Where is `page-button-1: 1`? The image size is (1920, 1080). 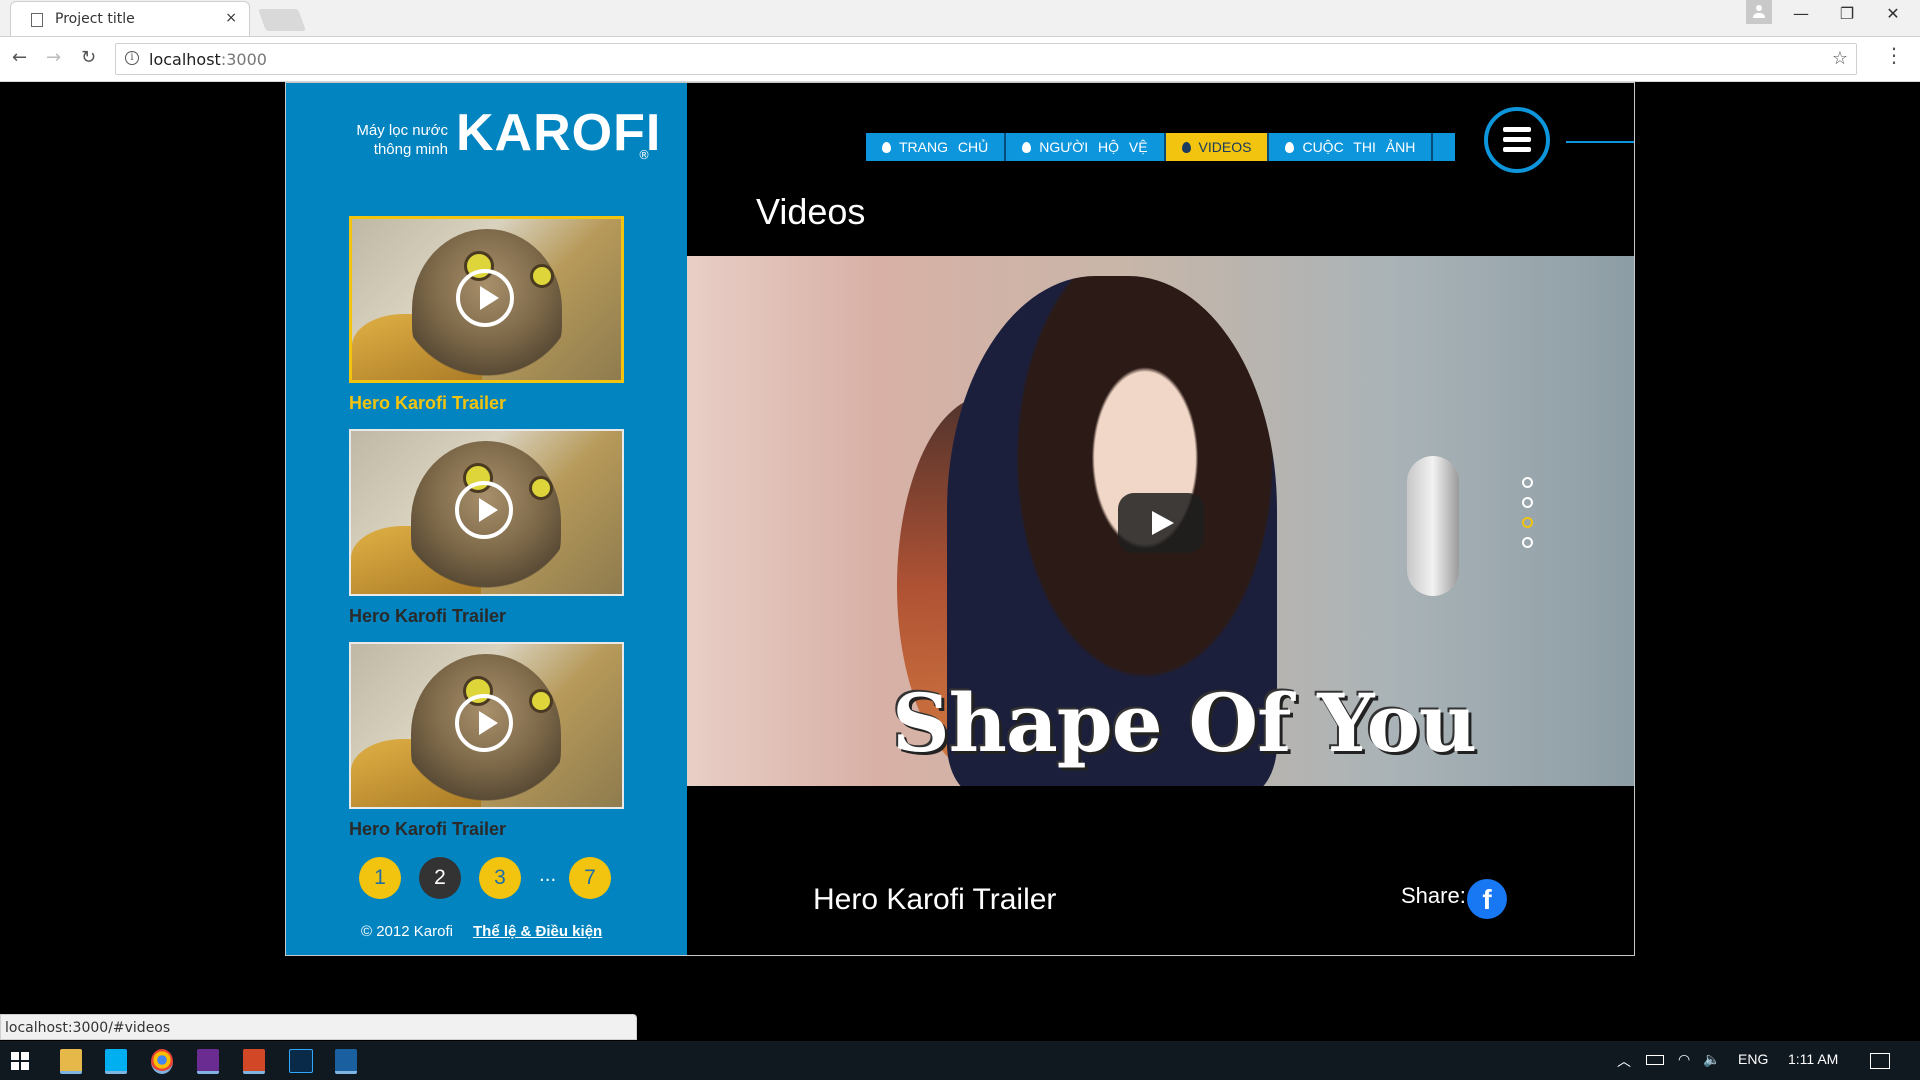
page-button-1: 1 is located at coordinates (380, 878).